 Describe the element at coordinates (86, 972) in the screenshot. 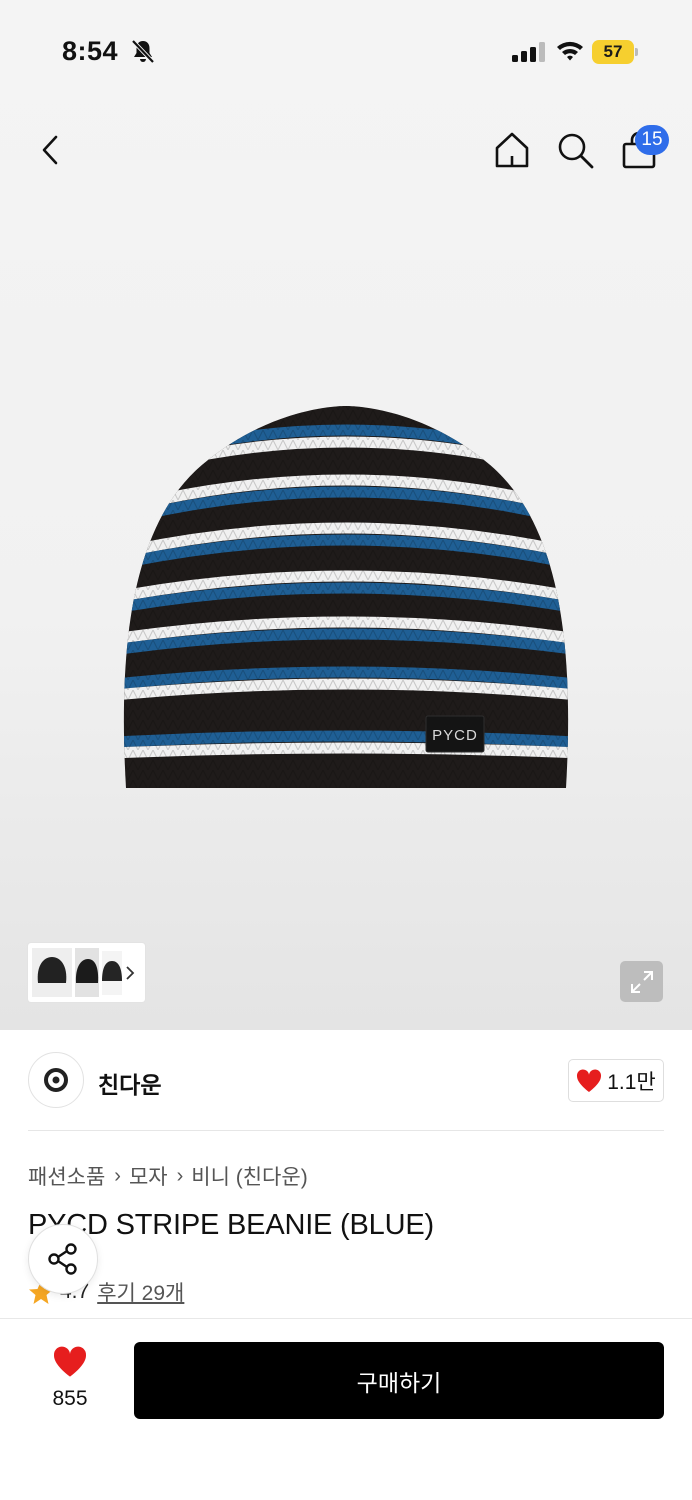

I see `image-thumbnail-strip` at that location.